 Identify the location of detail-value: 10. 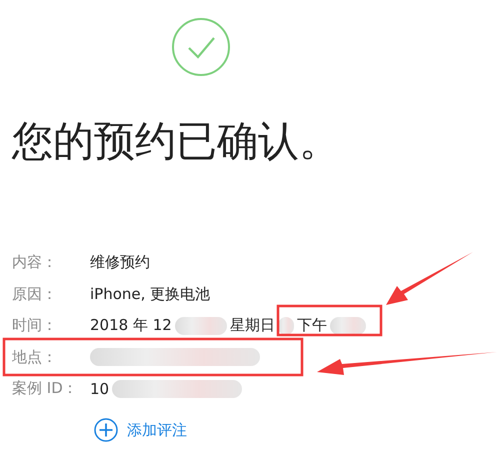
(100, 389).